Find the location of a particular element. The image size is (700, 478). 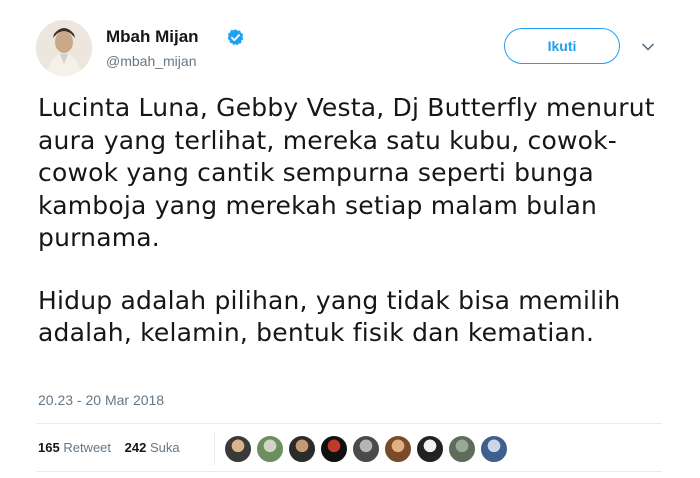

retweet-count: 165 is located at coordinates (49, 447).